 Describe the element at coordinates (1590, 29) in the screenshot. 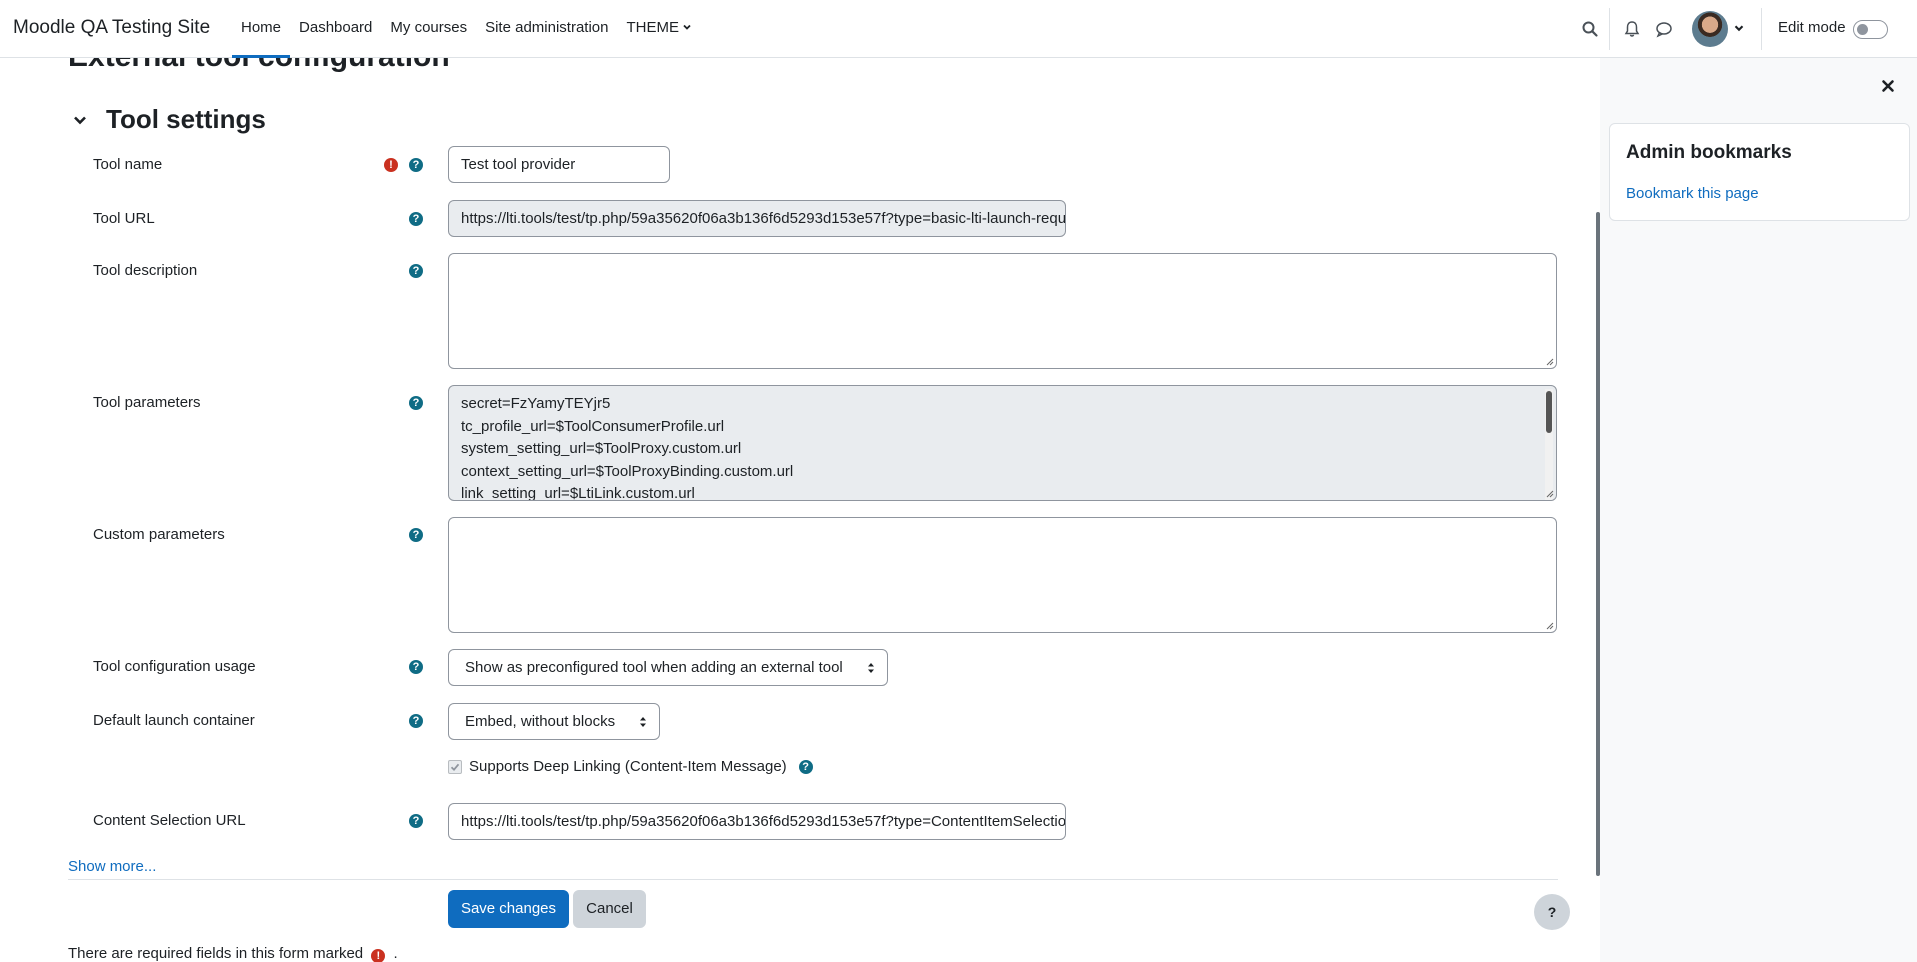

I see `search-icon` at that location.